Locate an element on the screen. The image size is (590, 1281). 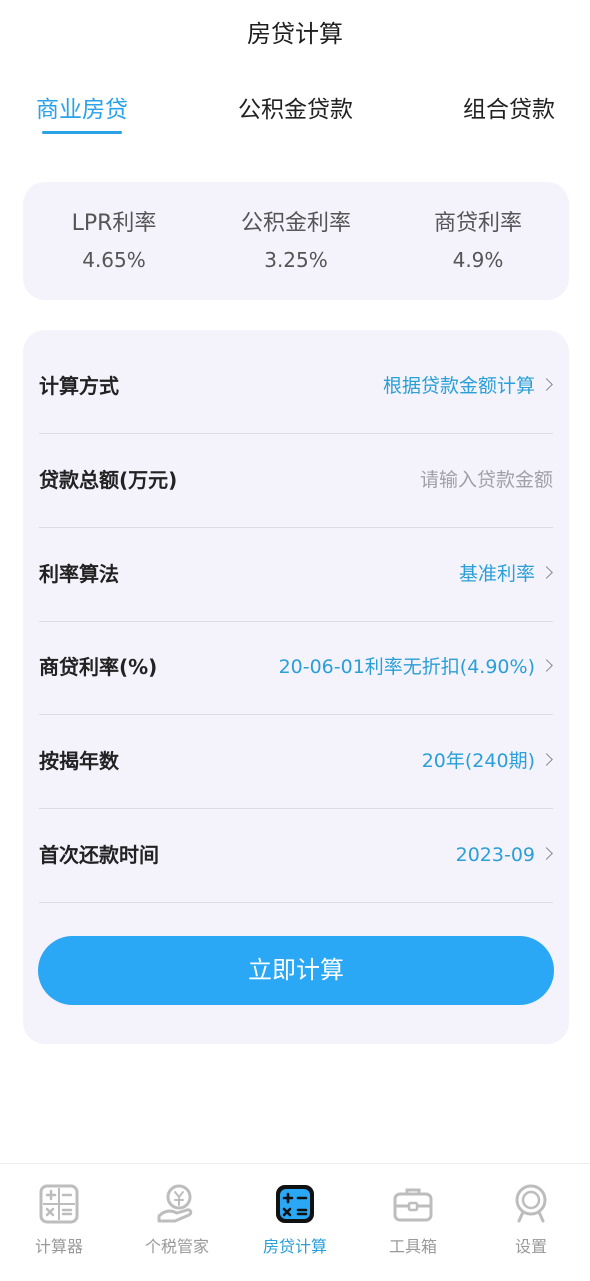
nav-tax-manager-label: 个税管家 is located at coordinates (176, 1246).